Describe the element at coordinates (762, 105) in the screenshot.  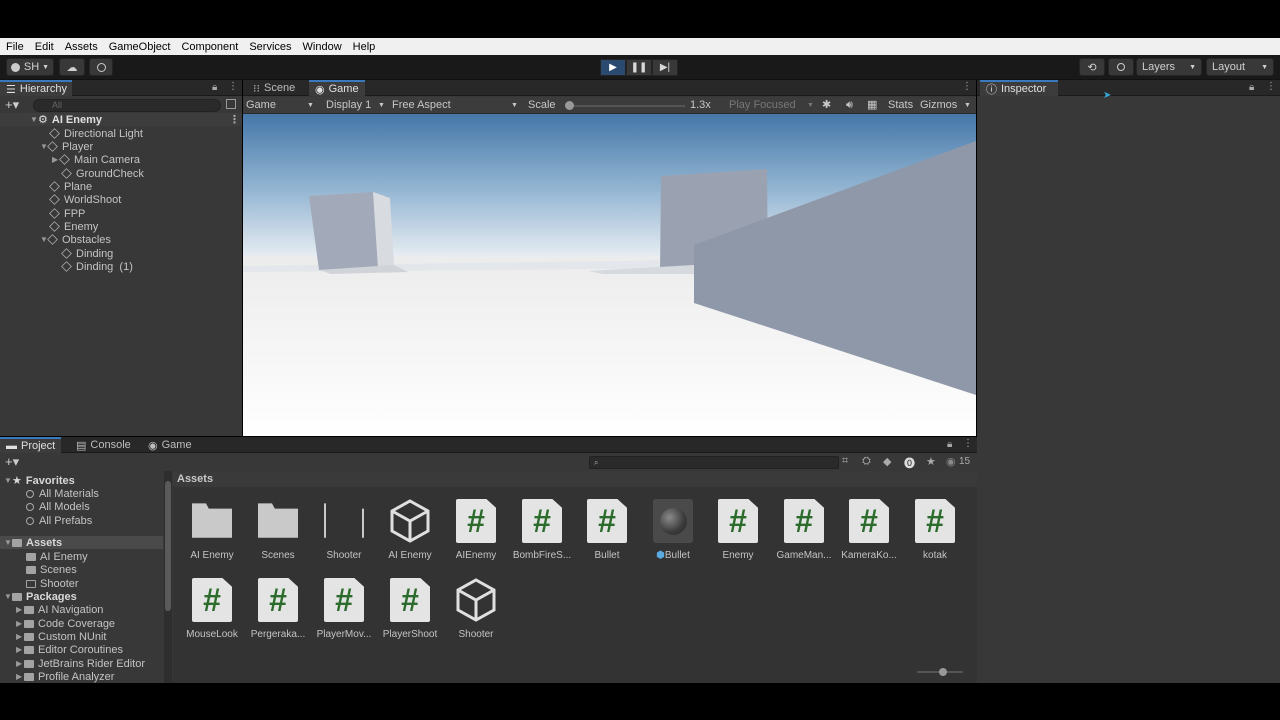
I see `play-focused-dropdown: Play Focused` at that location.